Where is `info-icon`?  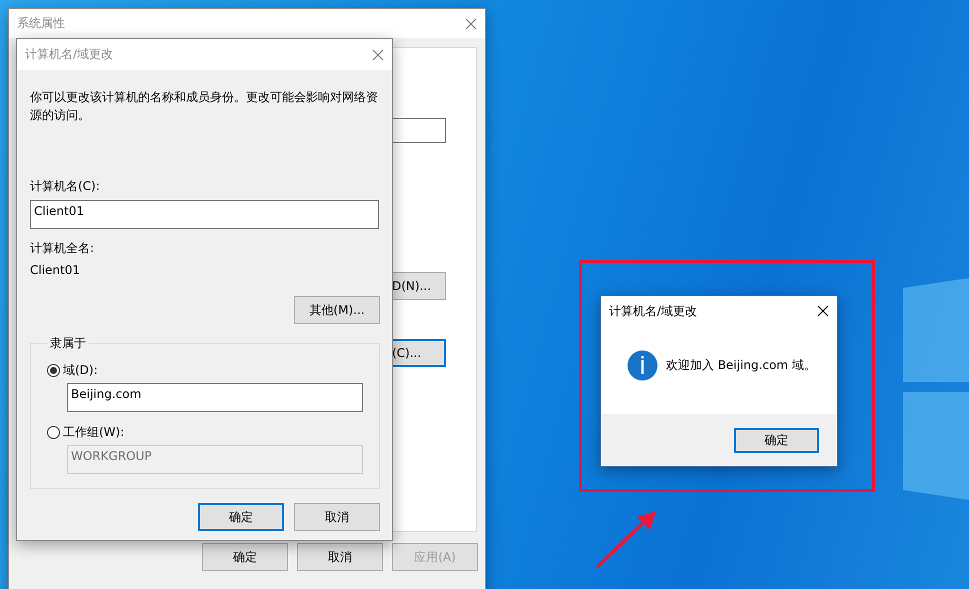 info-icon is located at coordinates (642, 365).